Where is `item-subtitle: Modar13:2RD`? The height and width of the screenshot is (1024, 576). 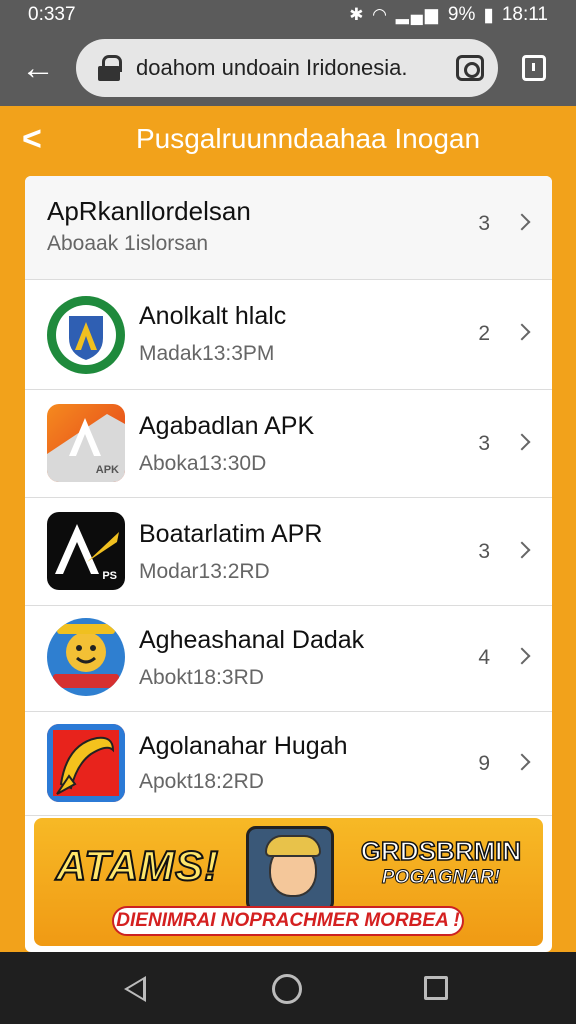
item-subtitle: Modar13:2RD is located at coordinates (204, 571).